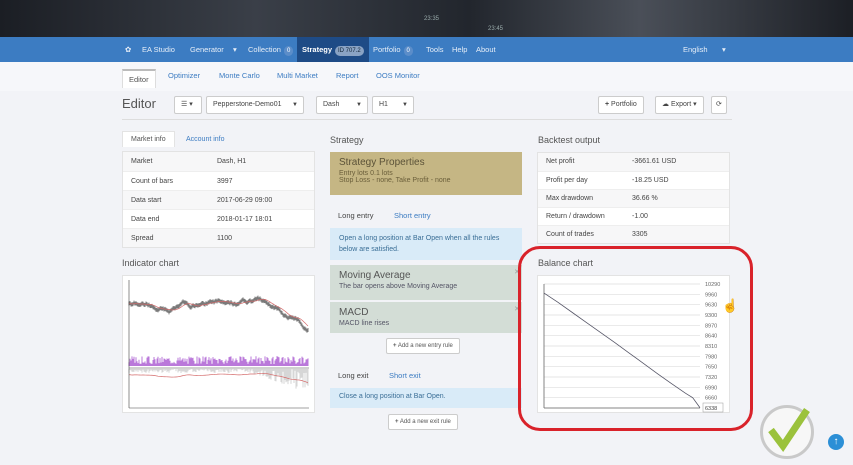 The width and height of the screenshot is (853, 465). I want to click on table-row: Return / drawdown -1.00, so click(633, 216).